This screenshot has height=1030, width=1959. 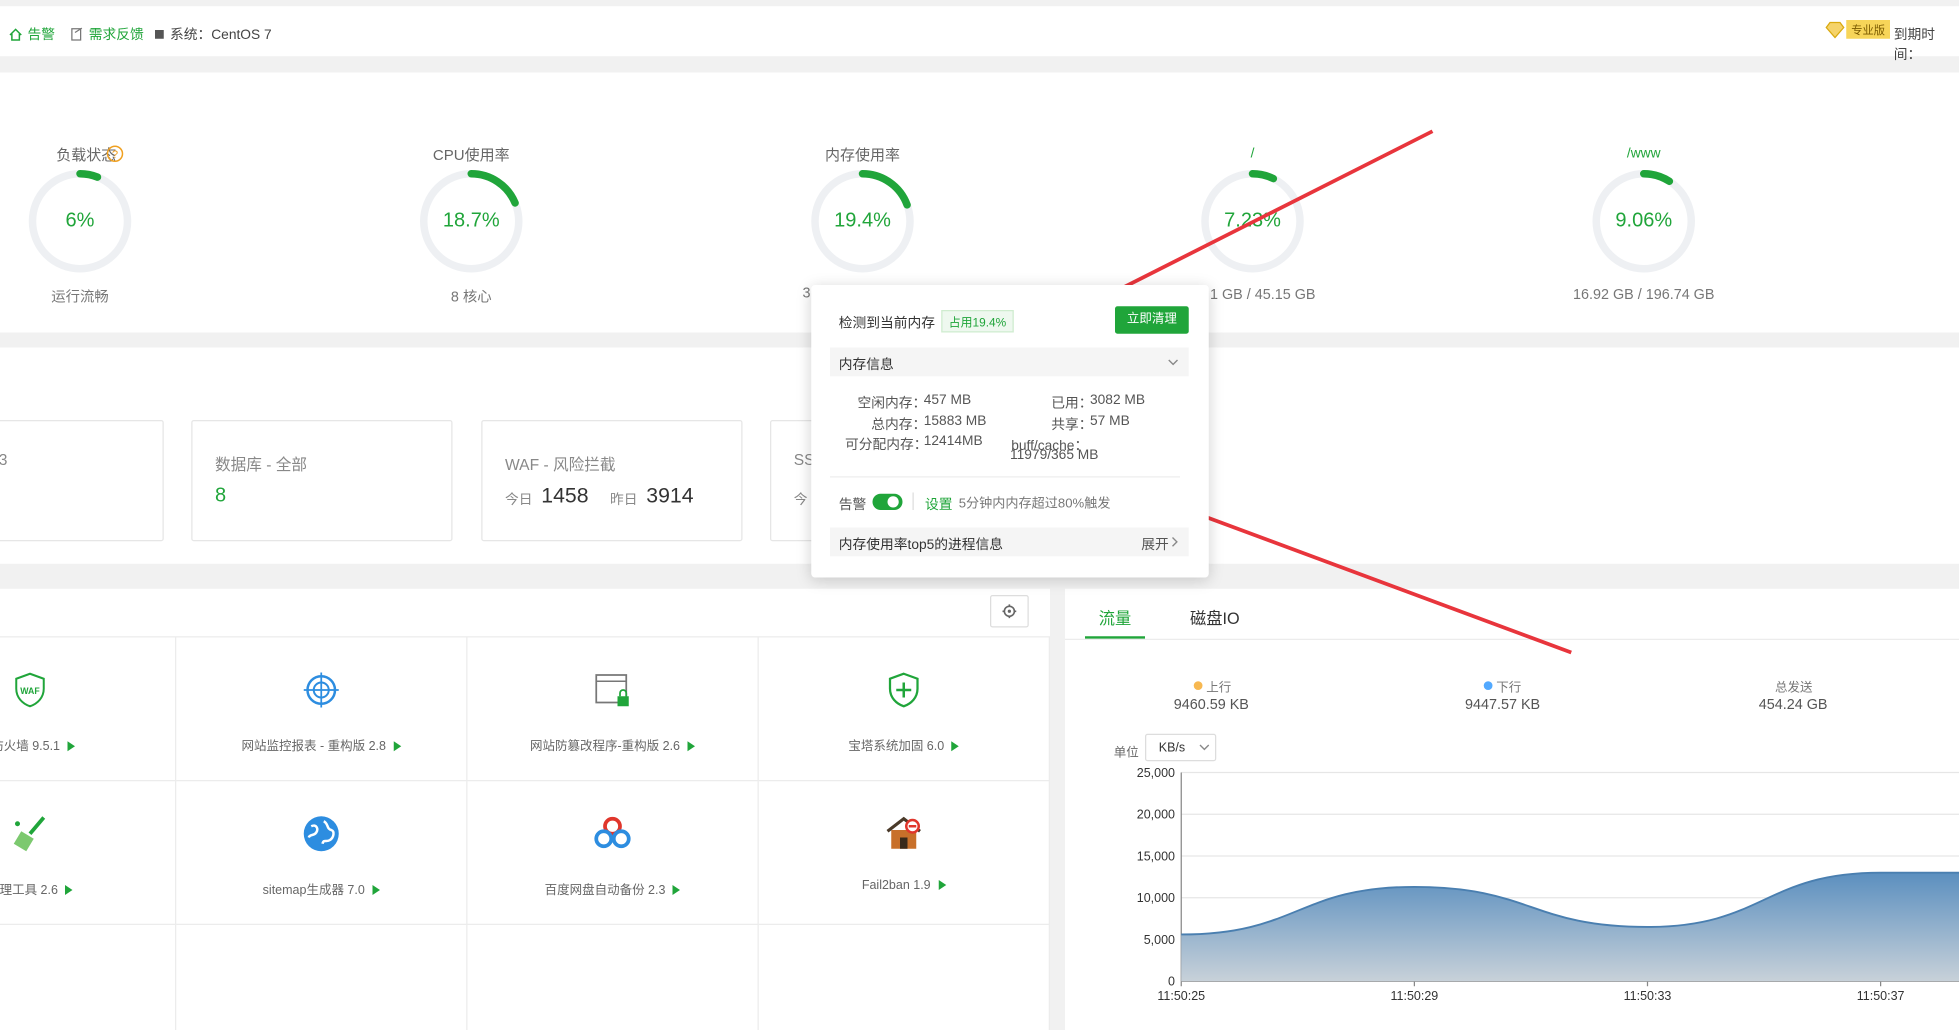 What do you see at coordinates (1005, 477) in the screenshot?
I see `popup-divider` at bounding box center [1005, 477].